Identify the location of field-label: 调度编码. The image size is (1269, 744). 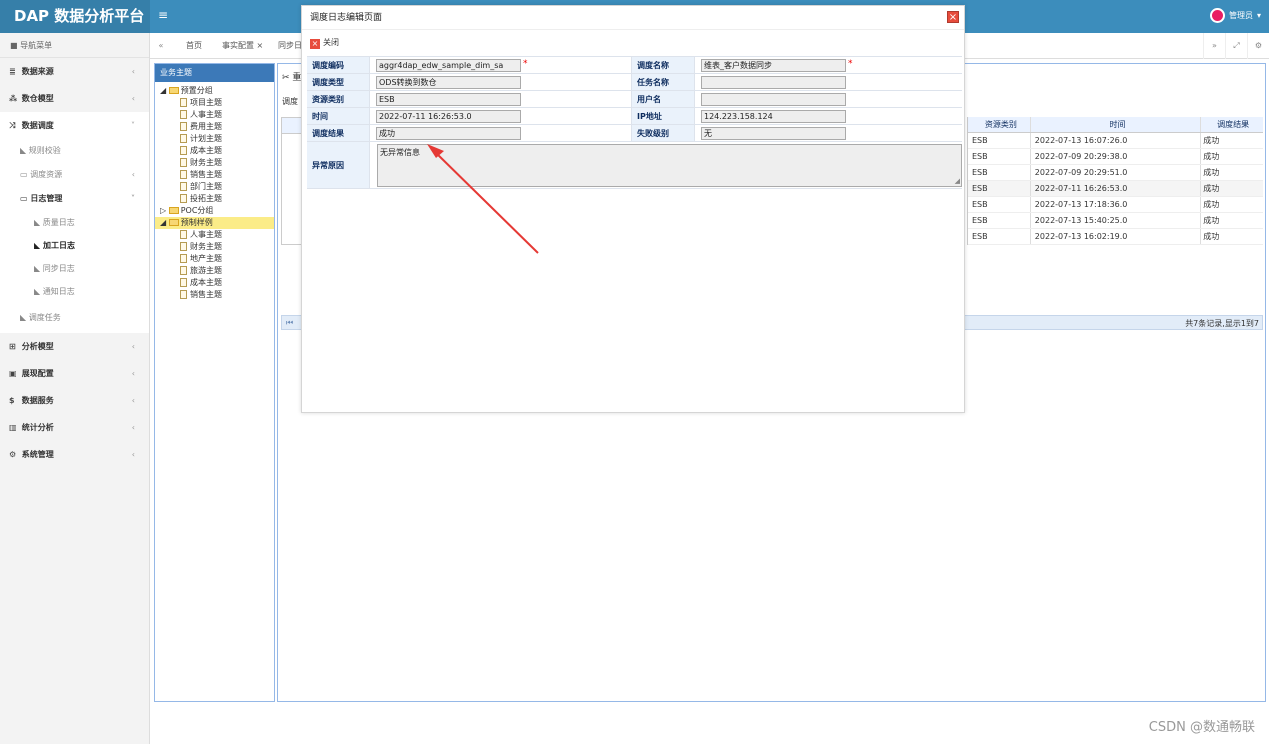
(338, 65).